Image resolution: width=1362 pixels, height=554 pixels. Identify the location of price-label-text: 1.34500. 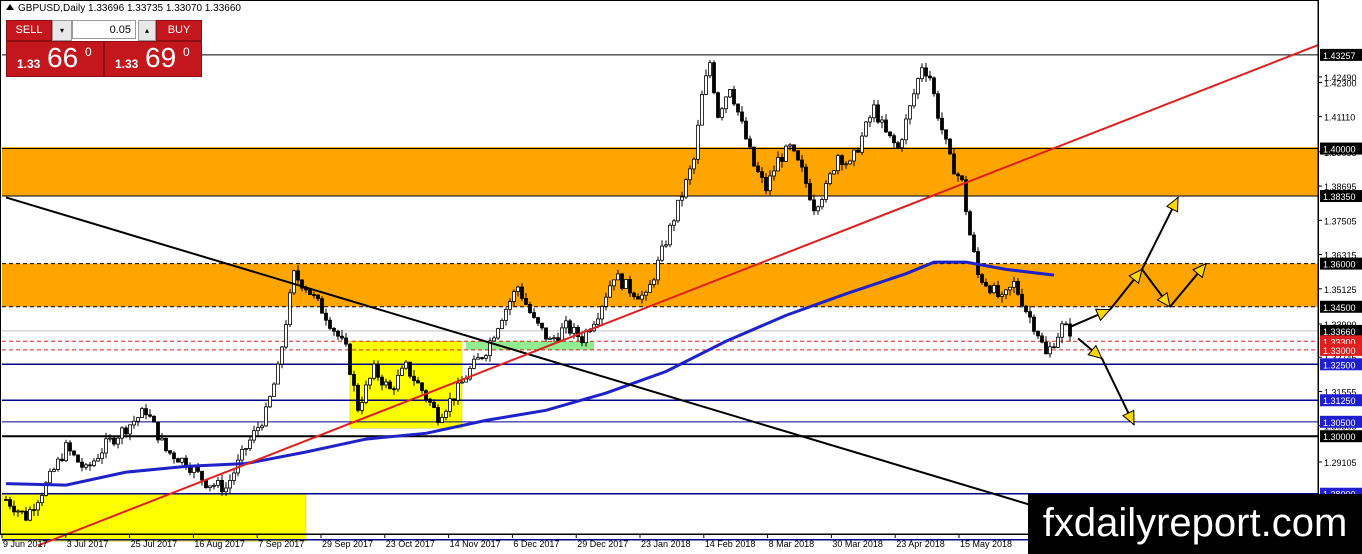
(1339, 308).